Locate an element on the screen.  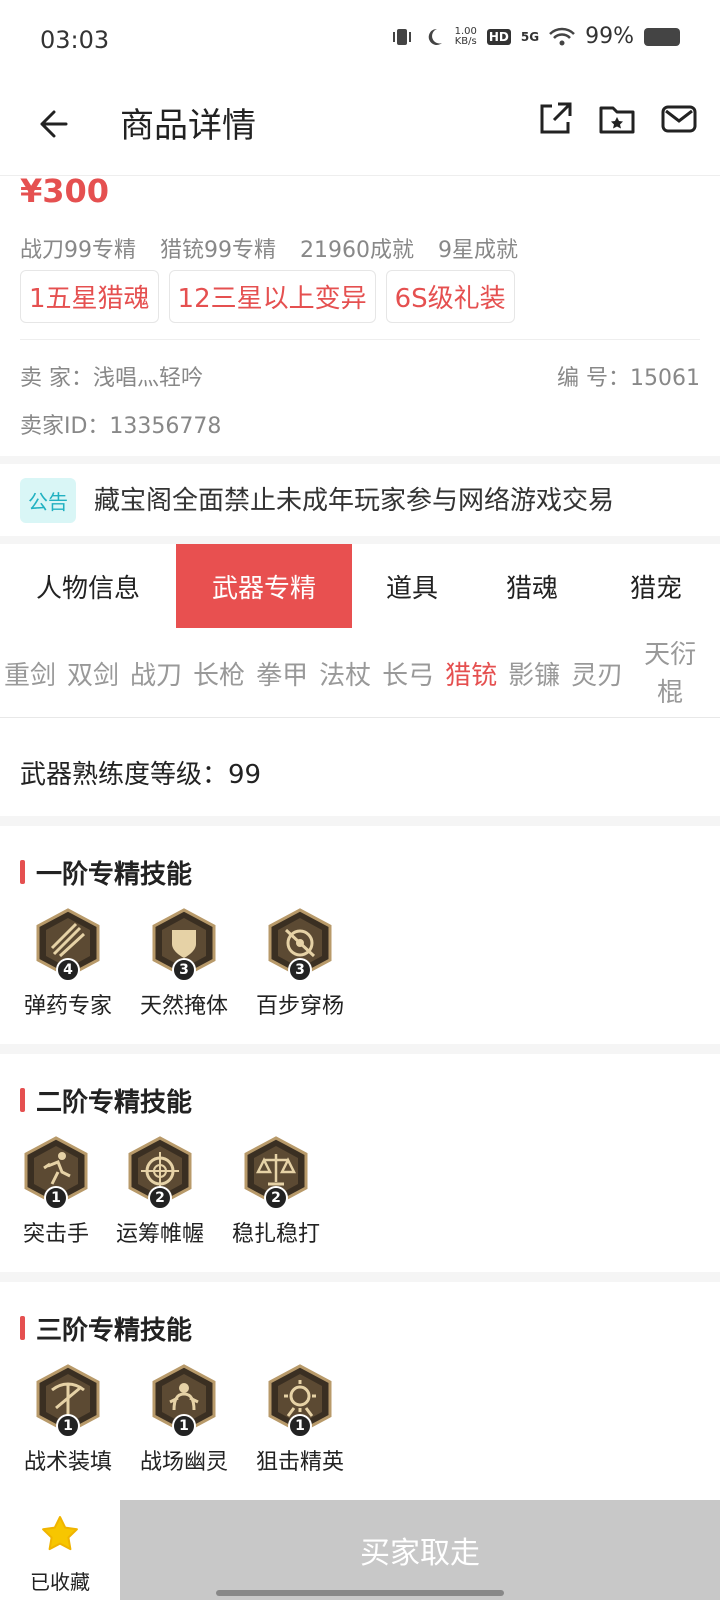
skill-item: 3 百步穿杨 is located at coordinates (300, 964).